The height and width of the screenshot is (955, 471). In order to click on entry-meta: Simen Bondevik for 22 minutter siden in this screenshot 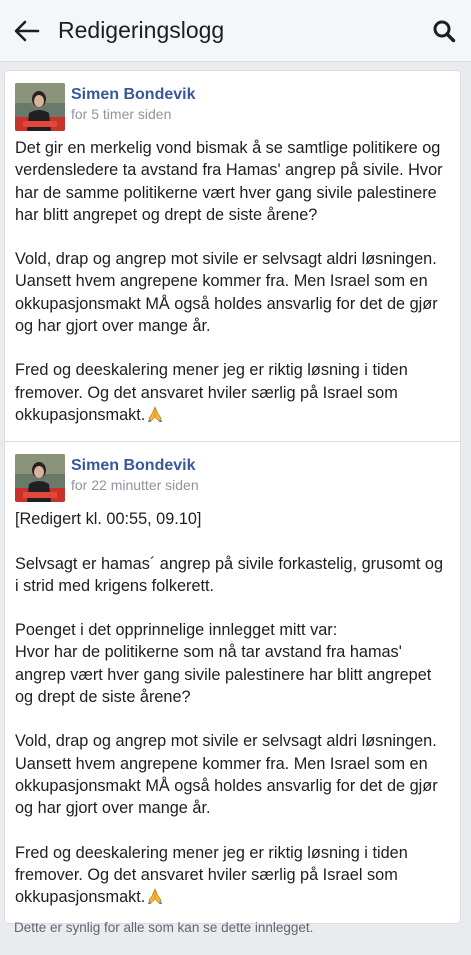, I will do `click(232, 478)`.